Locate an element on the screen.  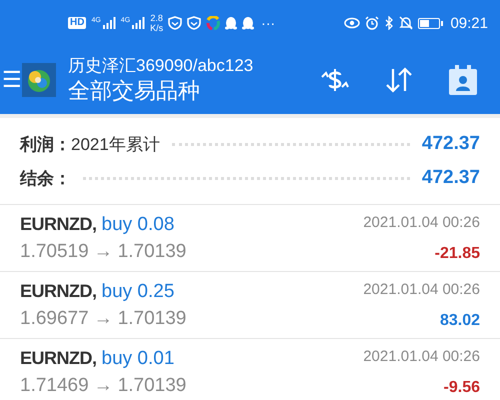
eye-icon is located at coordinates (352, 23).